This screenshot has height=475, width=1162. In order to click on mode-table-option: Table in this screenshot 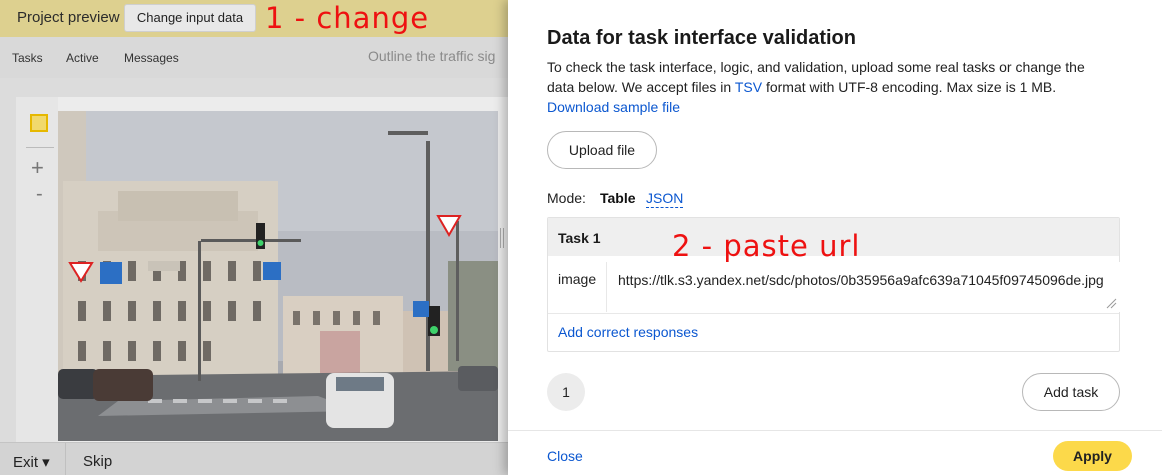, I will do `click(618, 198)`.